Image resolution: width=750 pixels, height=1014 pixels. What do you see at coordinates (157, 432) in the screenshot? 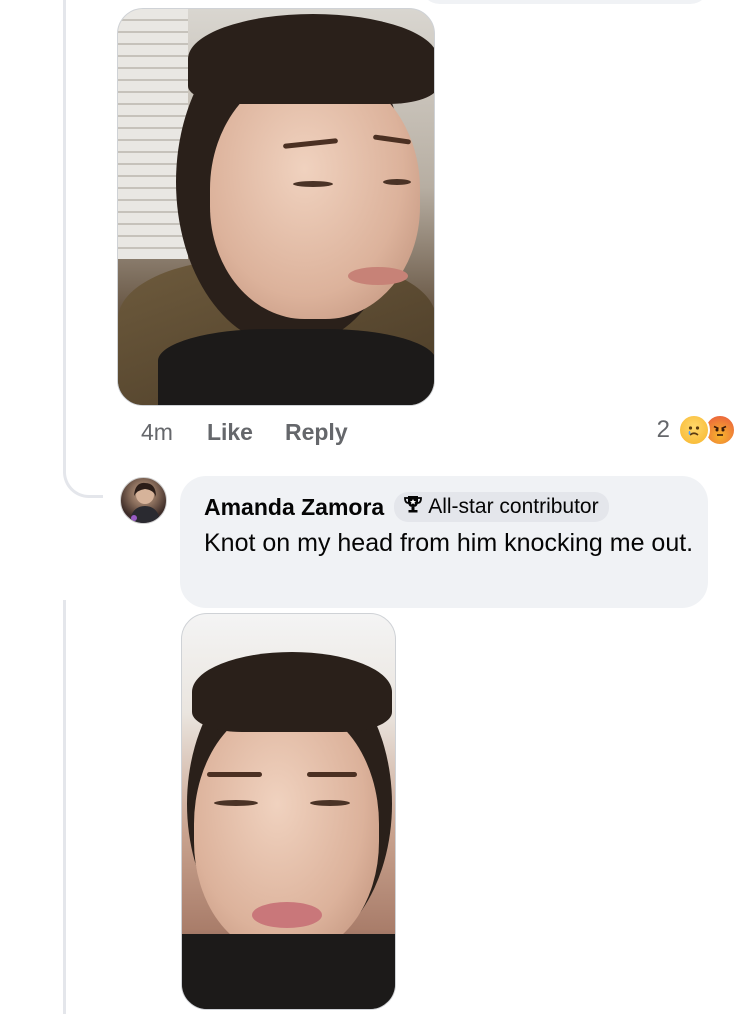
I see `comment-timestamp: 4m` at bounding box center [157, 432].